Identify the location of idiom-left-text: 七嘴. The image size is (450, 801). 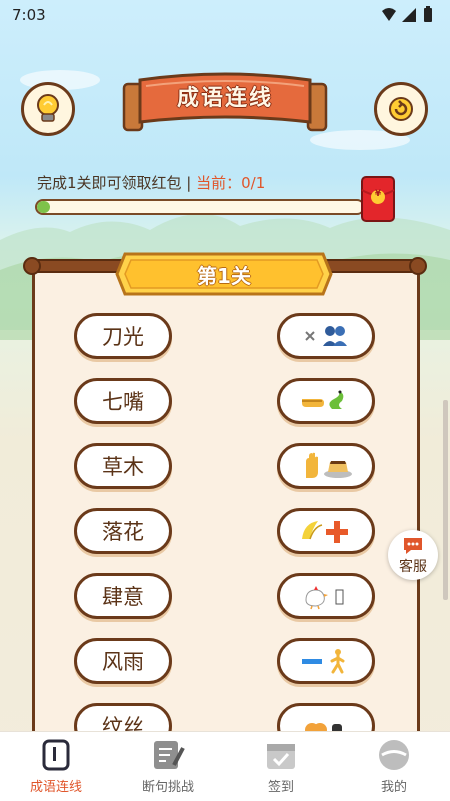
(123, 402).